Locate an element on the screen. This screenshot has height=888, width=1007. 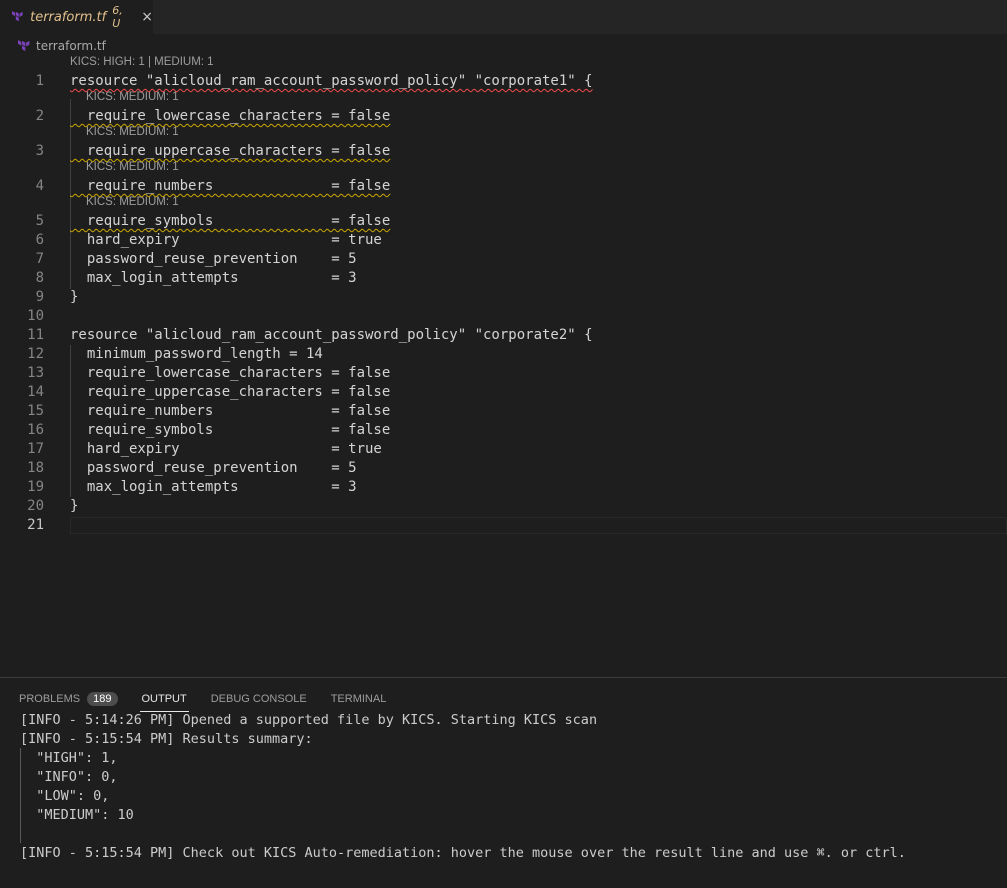
tab-terminal: TERMINAL is located at coordinates (359, 699).